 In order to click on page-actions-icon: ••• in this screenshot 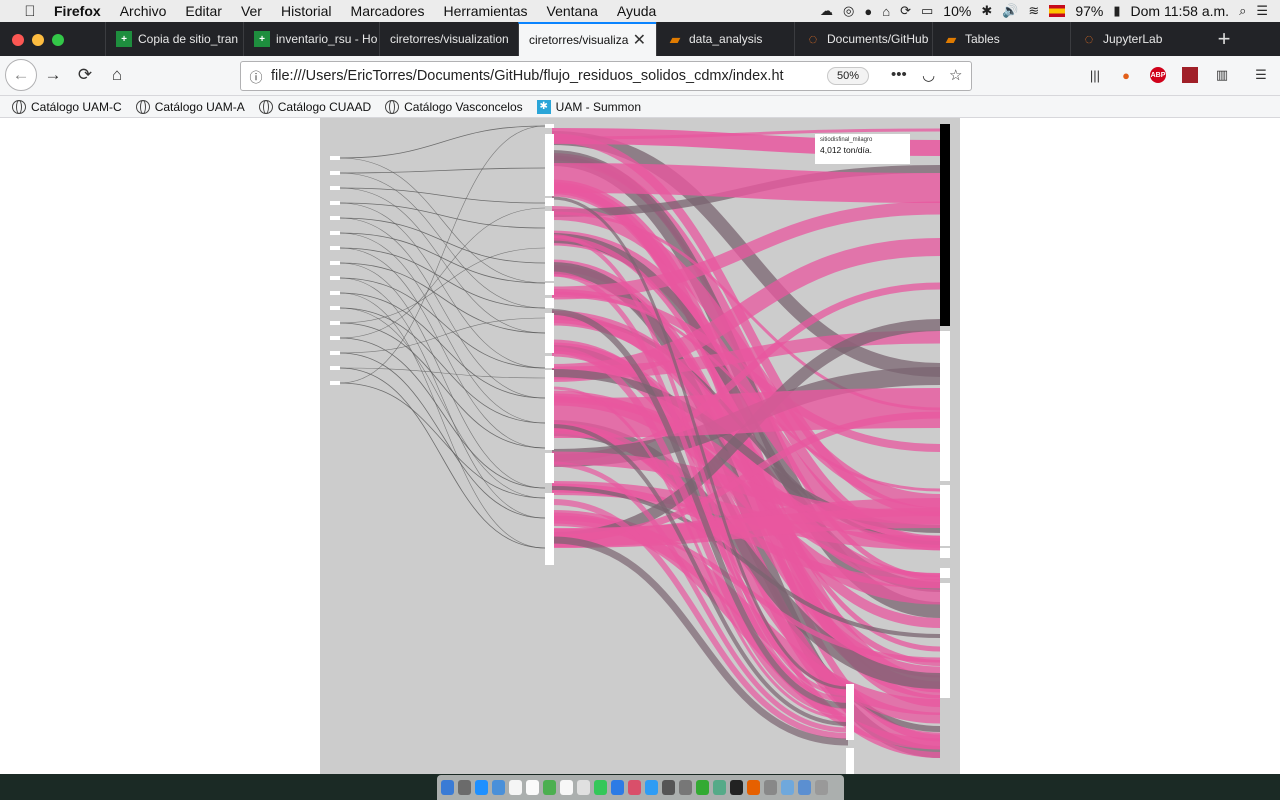, I will do `click(899, 74)`.